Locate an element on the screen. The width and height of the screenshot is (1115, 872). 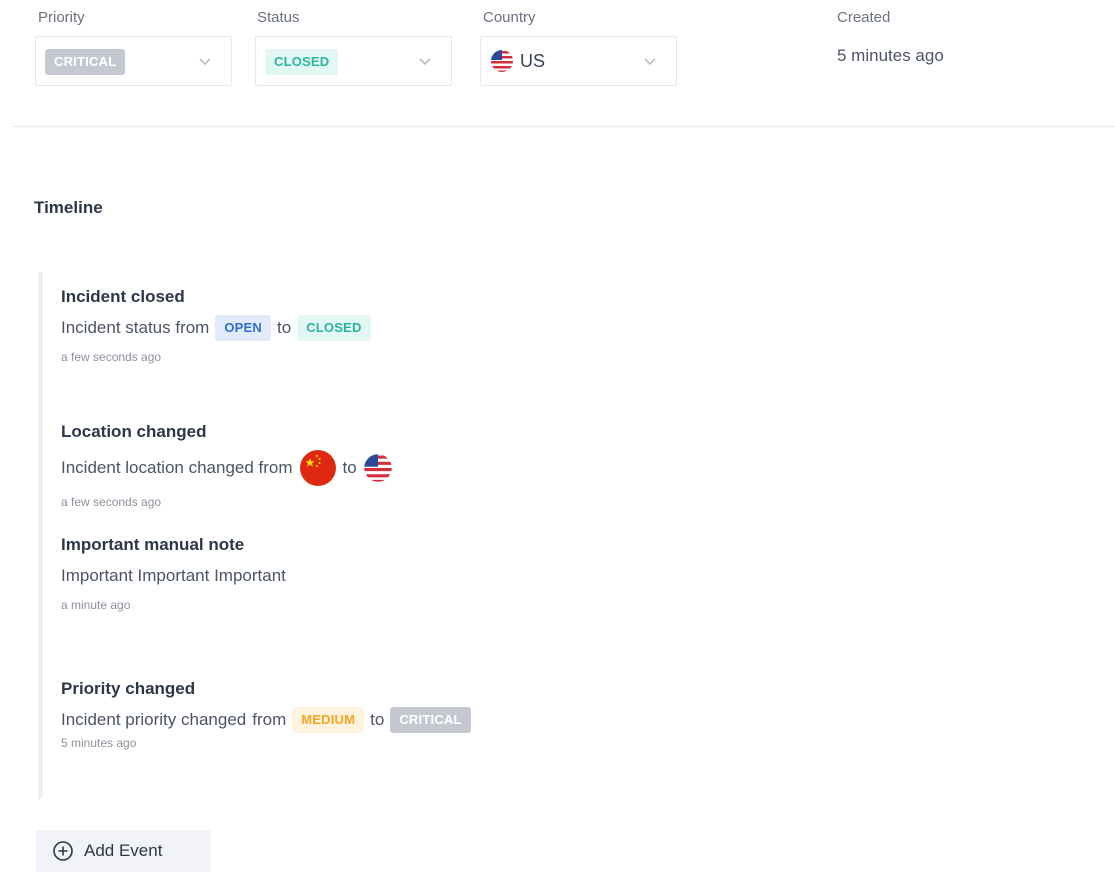
event-time: a minute ago is located at coordinates (96, 605).